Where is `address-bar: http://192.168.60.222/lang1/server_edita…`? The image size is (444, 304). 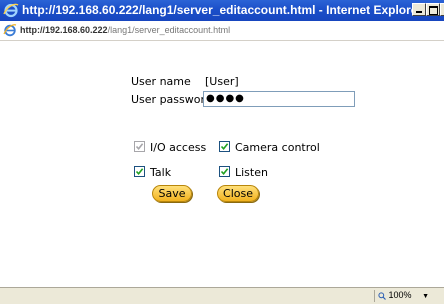
address-bar: http://192.168.60.222/lang1/server_edita… is located at coordinates (222, 31).